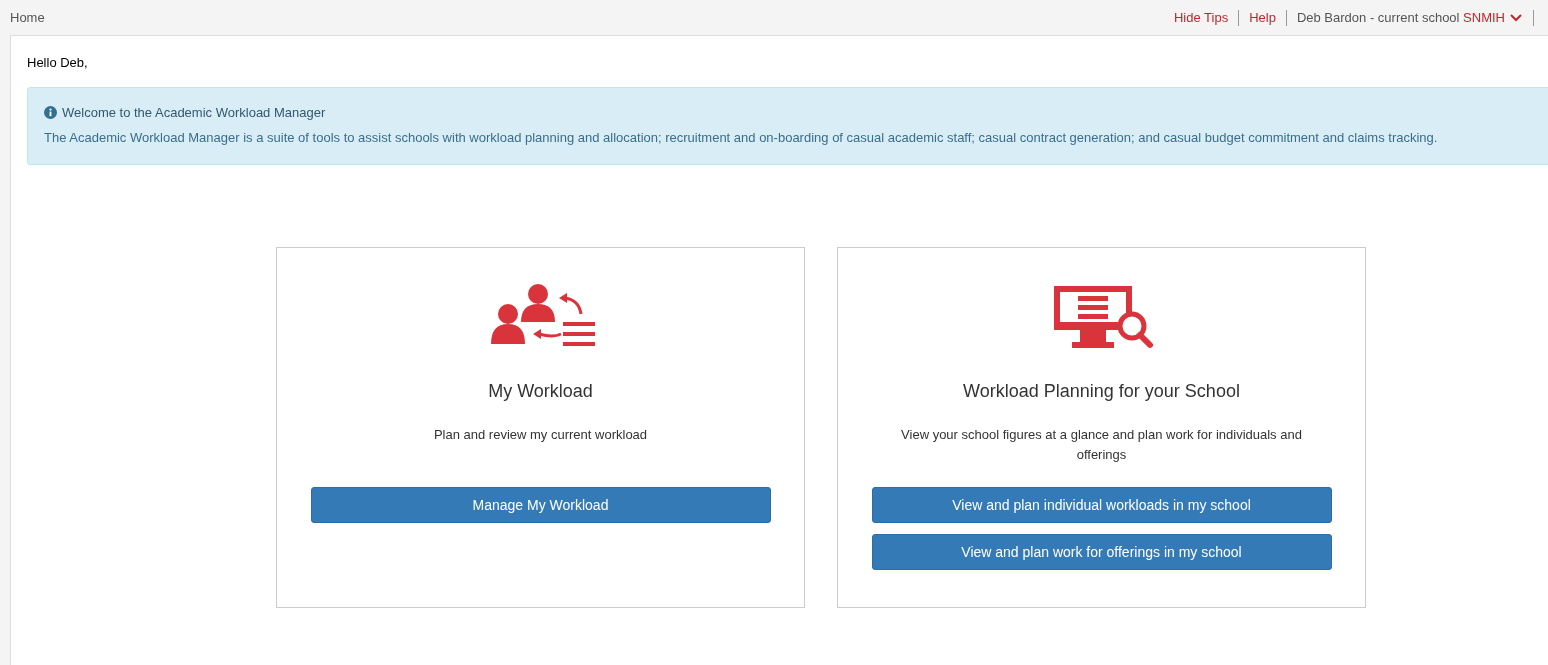 Image resolution: width=1548 pixels, height=665 pixels. What do you see at coordinates (540, 391) in the screenshot?
I see `card-title: My Workload` at bounding box center [540, 391].